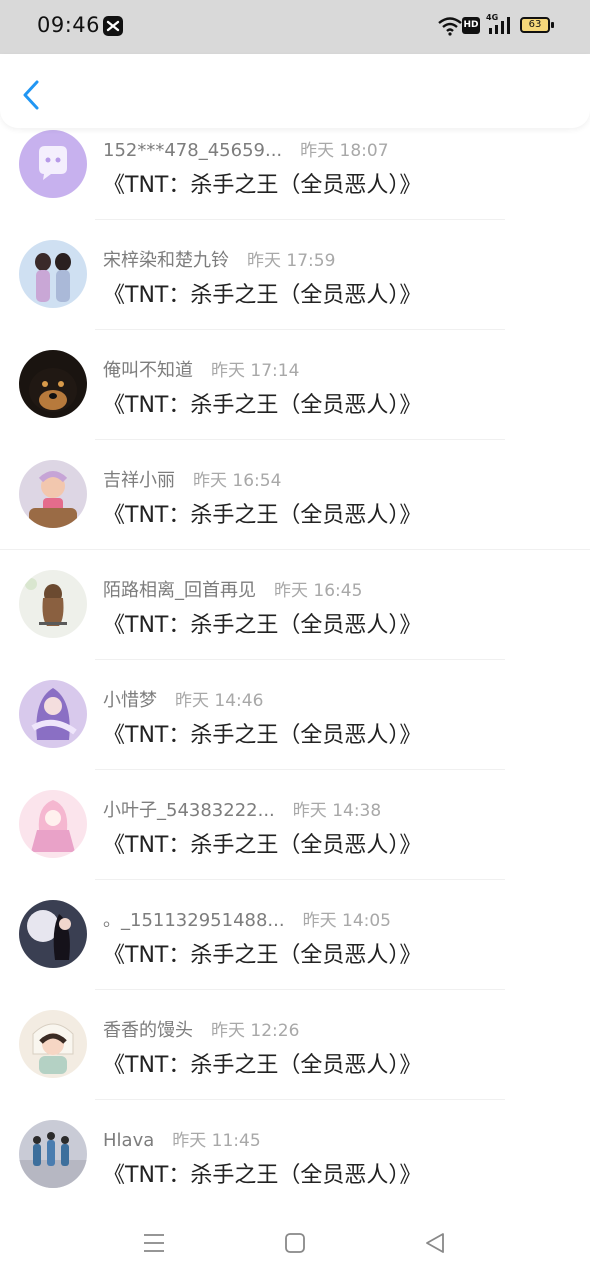  I want to click on list-item: Hlava 昨天 11:45 《TNT：杀手之王（全员恶人）》, so click(295, 1160).